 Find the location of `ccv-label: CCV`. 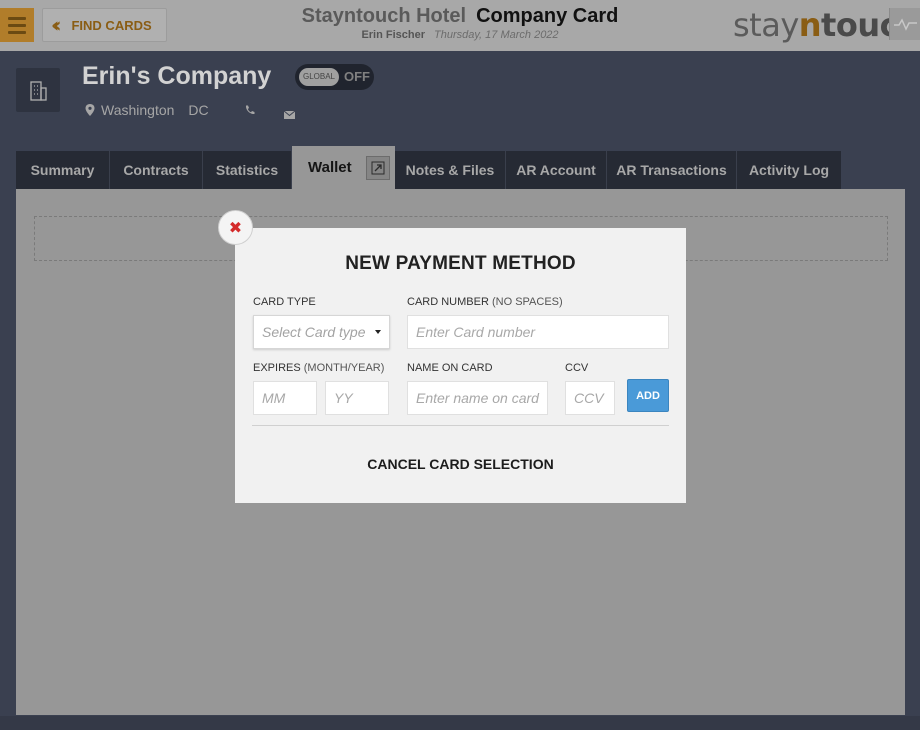

ccv-label: CCV is located at coordinates (577, 368).